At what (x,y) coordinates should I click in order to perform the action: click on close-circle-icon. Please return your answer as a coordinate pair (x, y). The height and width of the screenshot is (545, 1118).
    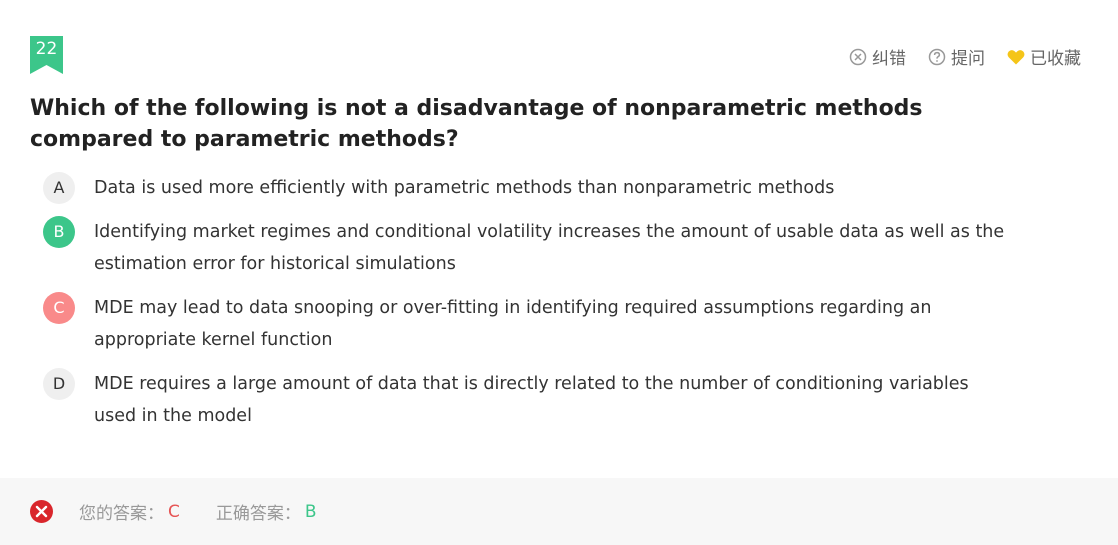
    Looking at the image, I should click on (858, 56).